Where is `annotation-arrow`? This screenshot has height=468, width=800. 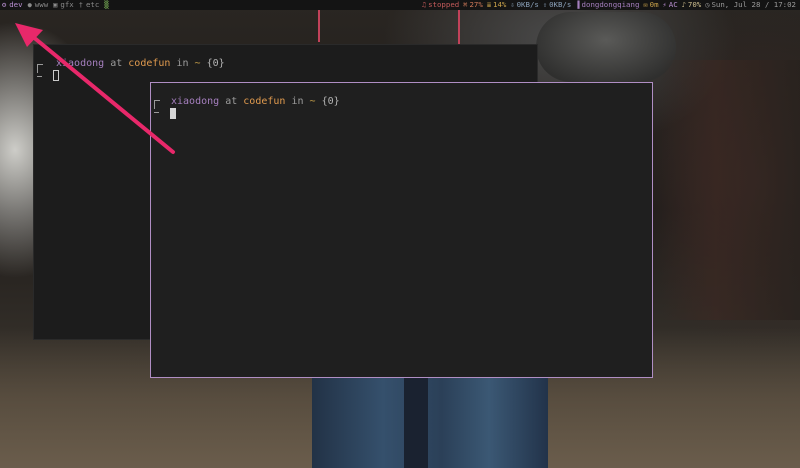
annotation-arrow is located at coordinates (95, 88).